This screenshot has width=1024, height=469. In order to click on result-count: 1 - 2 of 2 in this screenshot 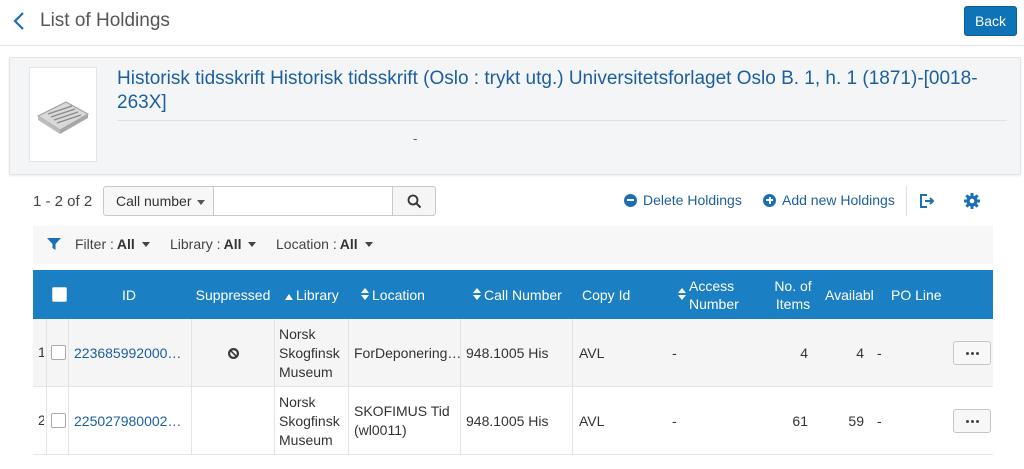, I will do `click(63, 201)`.